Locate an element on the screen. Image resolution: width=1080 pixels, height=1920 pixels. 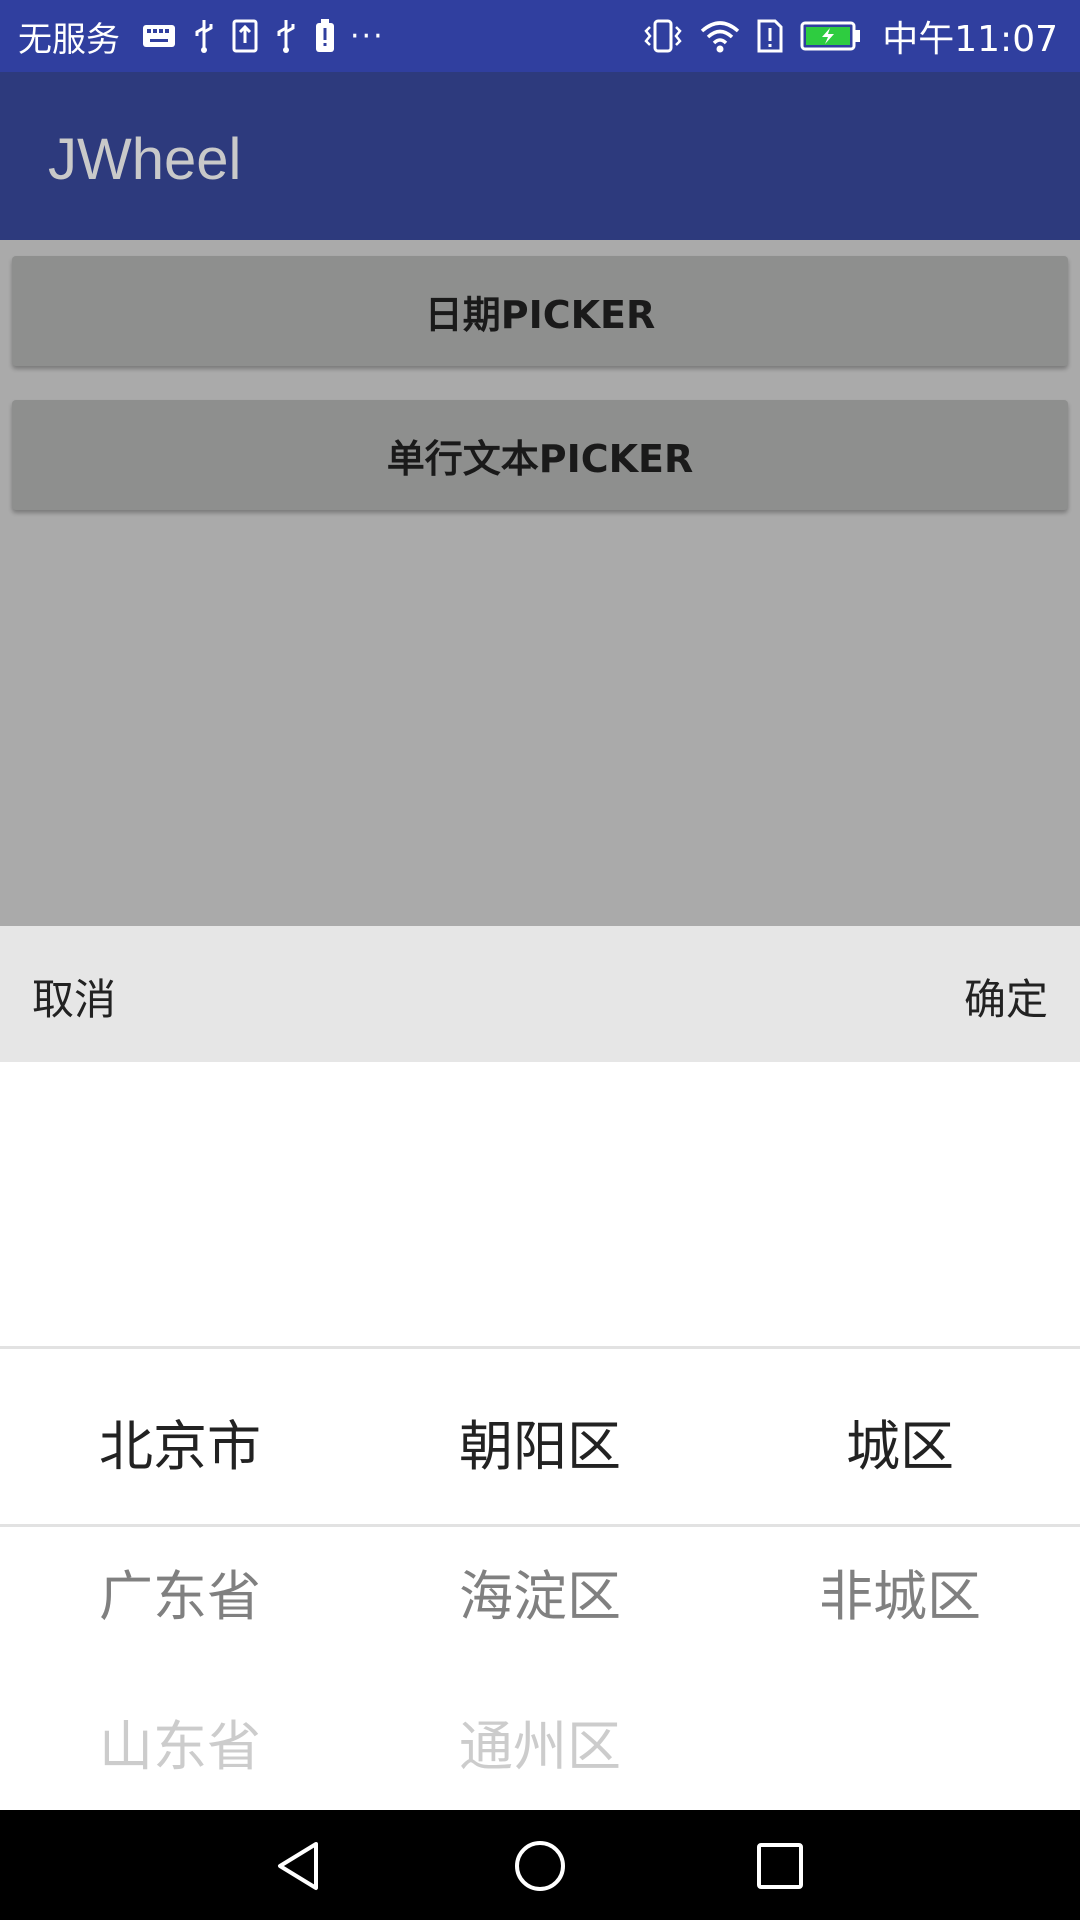
keyboard-icon is located at coordinates (159, 36).